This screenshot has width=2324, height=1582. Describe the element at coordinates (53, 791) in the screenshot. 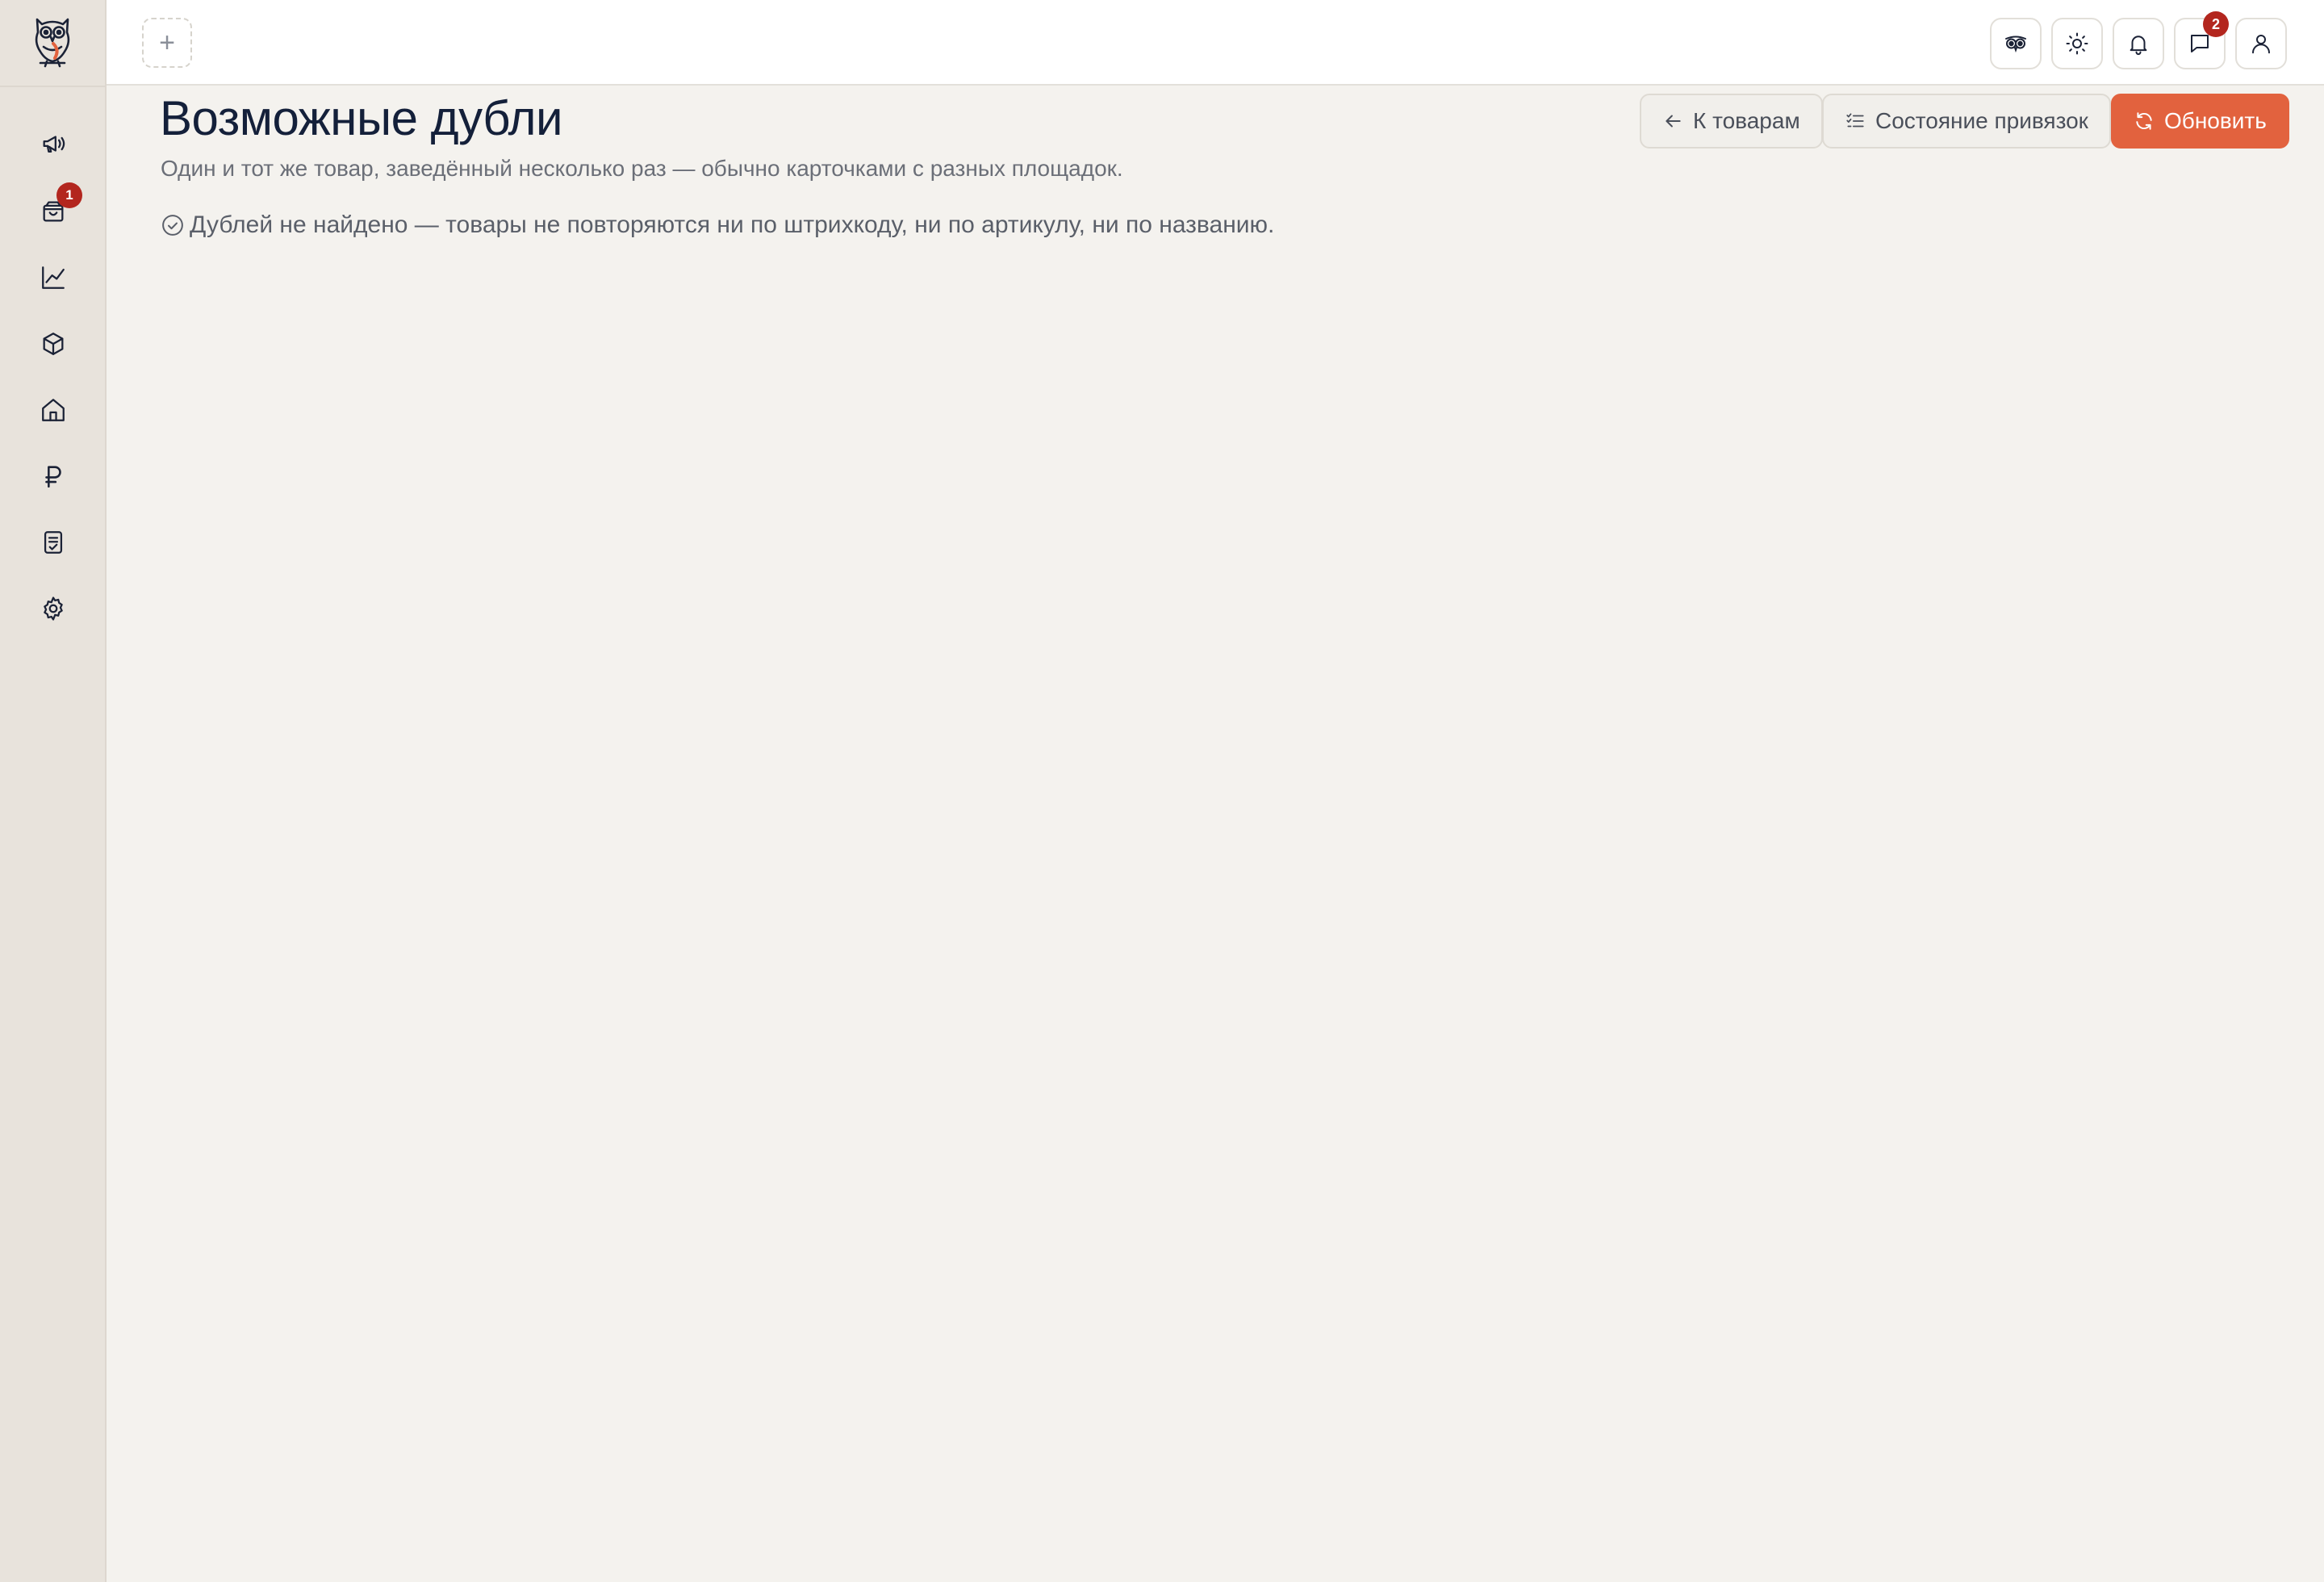

I see `sidebar: 1` at that location.